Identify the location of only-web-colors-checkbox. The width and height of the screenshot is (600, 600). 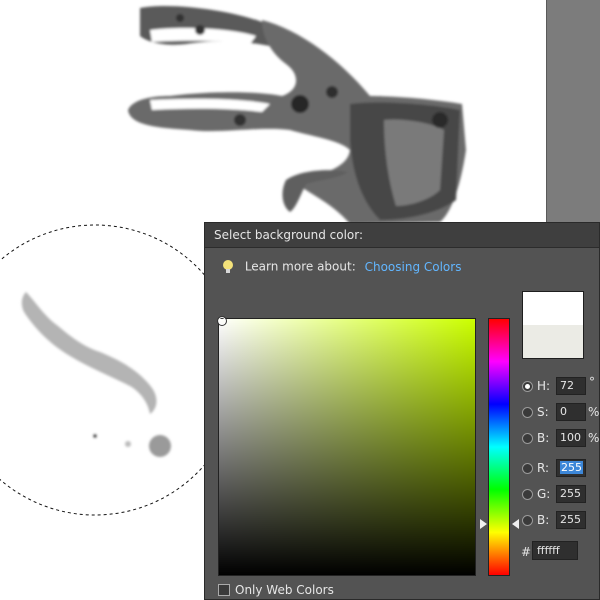
(224, 589).